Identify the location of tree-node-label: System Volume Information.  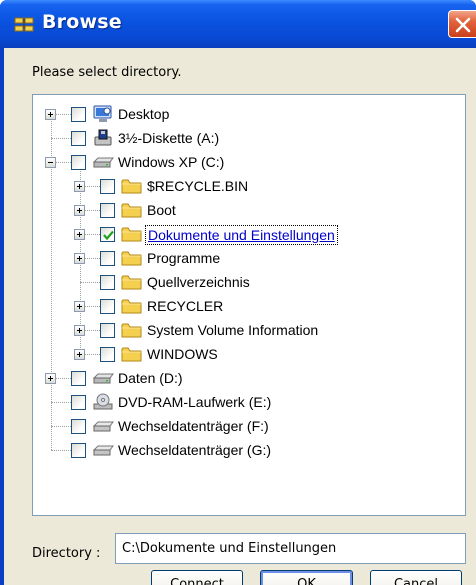
(232, 330).